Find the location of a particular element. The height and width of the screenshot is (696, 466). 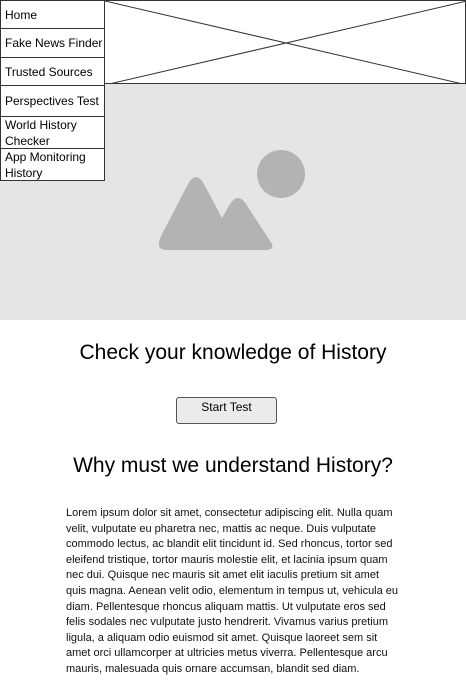

nav-item-label: App Monitoring History is located at coordinates (45, 164).